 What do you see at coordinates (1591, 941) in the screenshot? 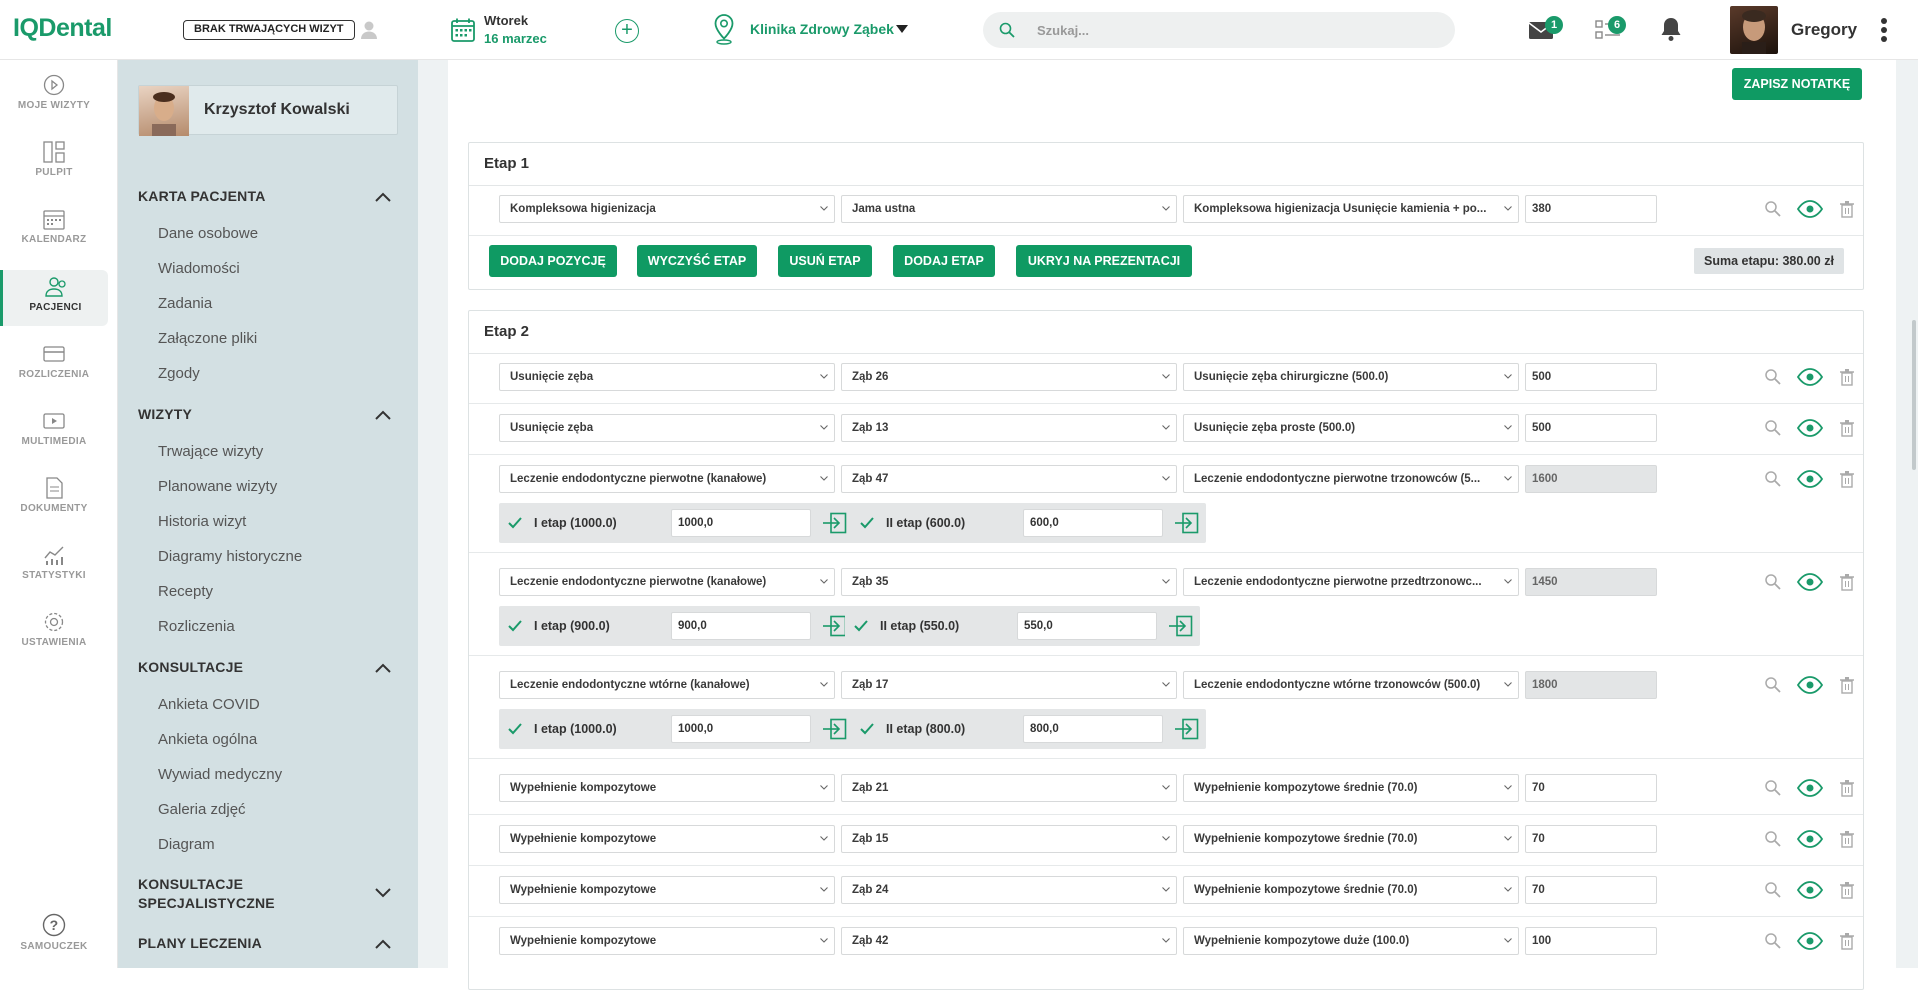
I see `price-input: 100` at bounding box center [1591, 941].